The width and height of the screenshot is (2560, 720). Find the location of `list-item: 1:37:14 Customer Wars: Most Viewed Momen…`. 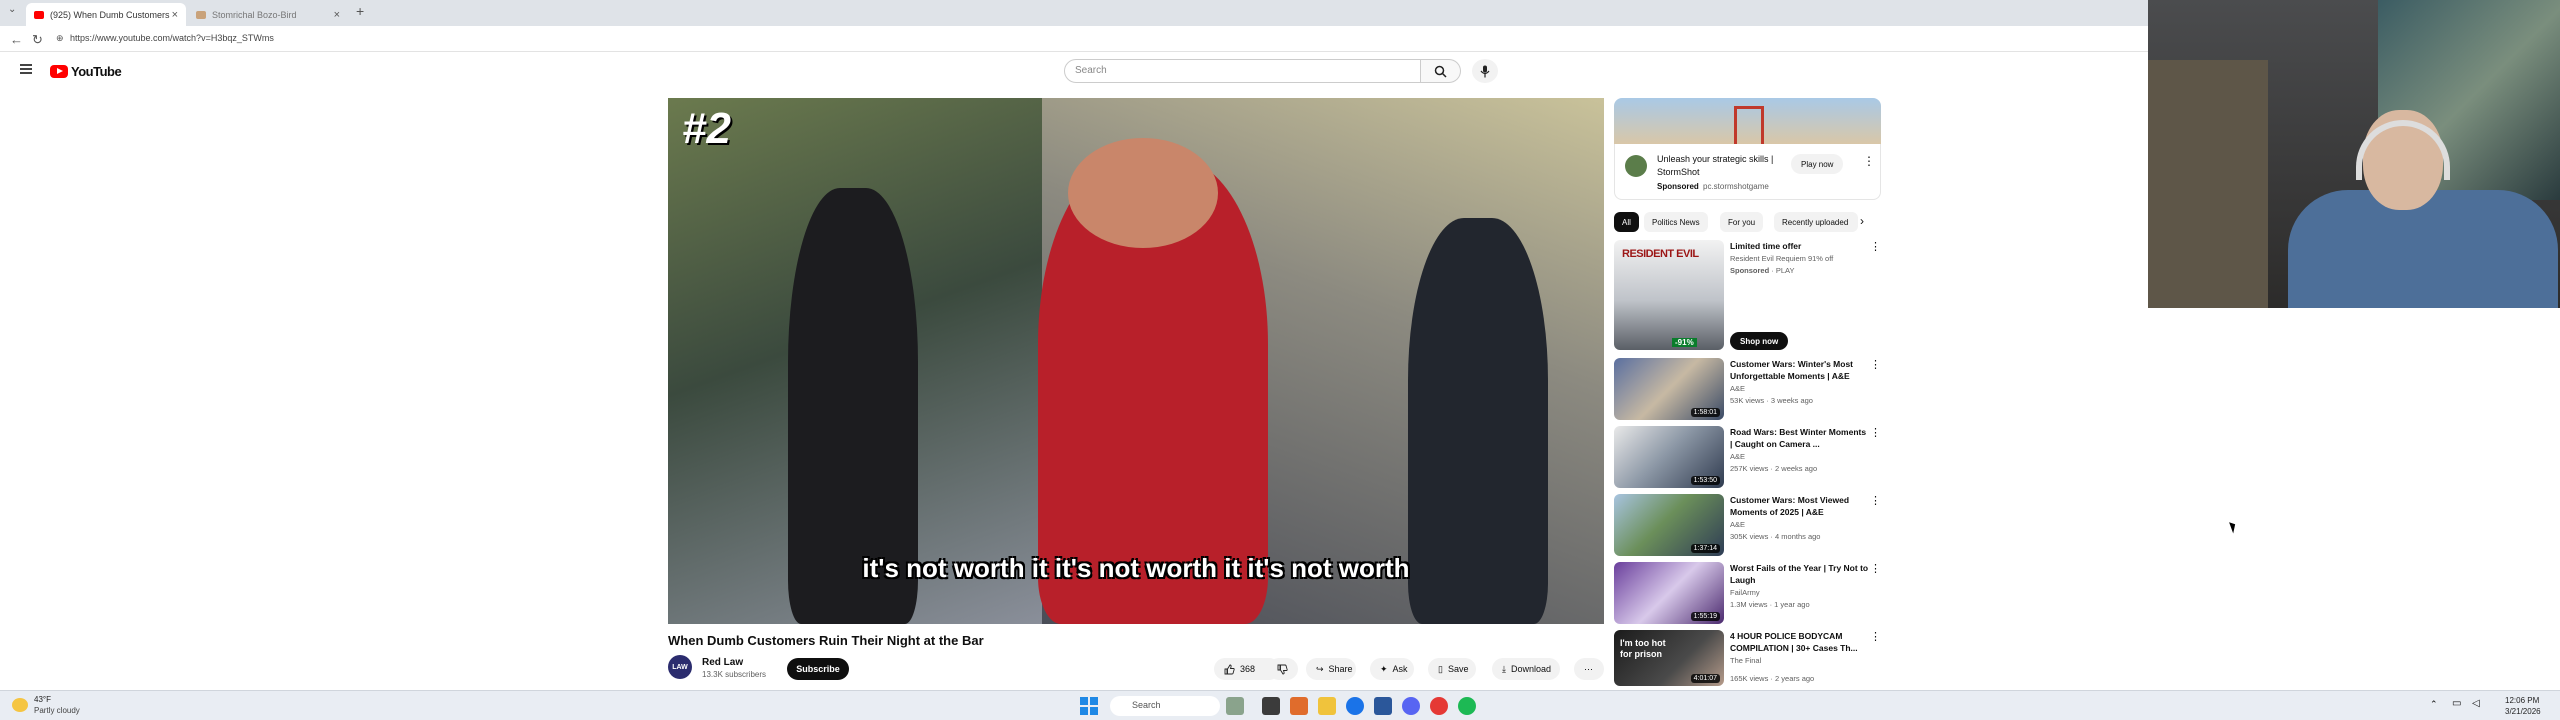

list-item: 1:37:14 Customer Wars: Most Viewed Momen… is located at coordinates (1747, 526).